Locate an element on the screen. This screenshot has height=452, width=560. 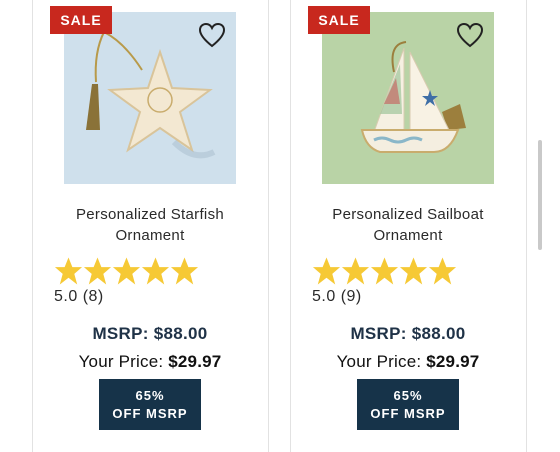
rating-text: 5.0 (9) is located at coordinates (337, 297).